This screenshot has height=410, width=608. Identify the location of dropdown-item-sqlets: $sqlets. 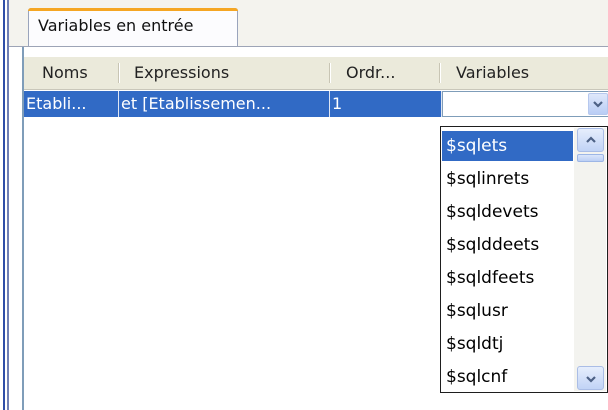
(507, 146).